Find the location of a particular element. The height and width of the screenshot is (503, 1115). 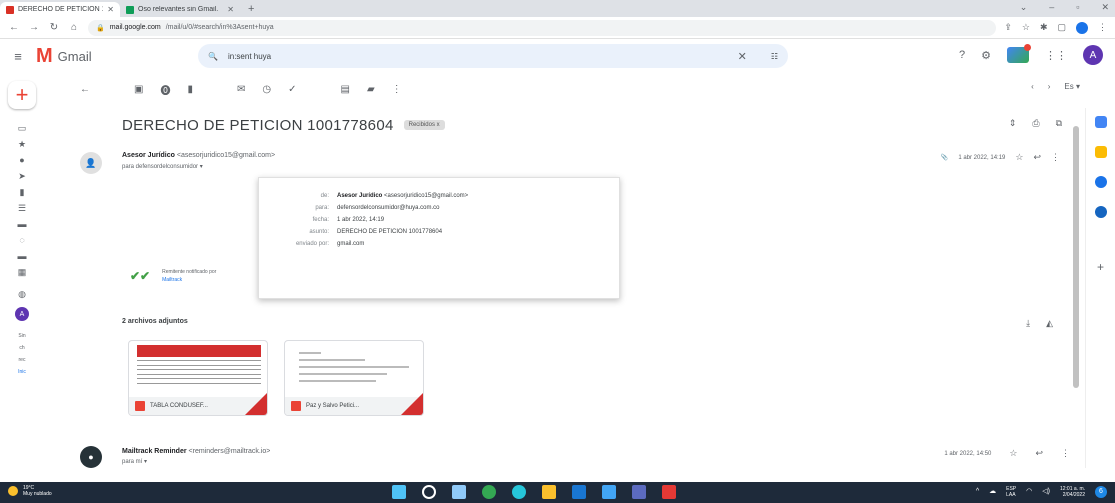

sender-avatar: 👤 is located at coordinates (91, 163).